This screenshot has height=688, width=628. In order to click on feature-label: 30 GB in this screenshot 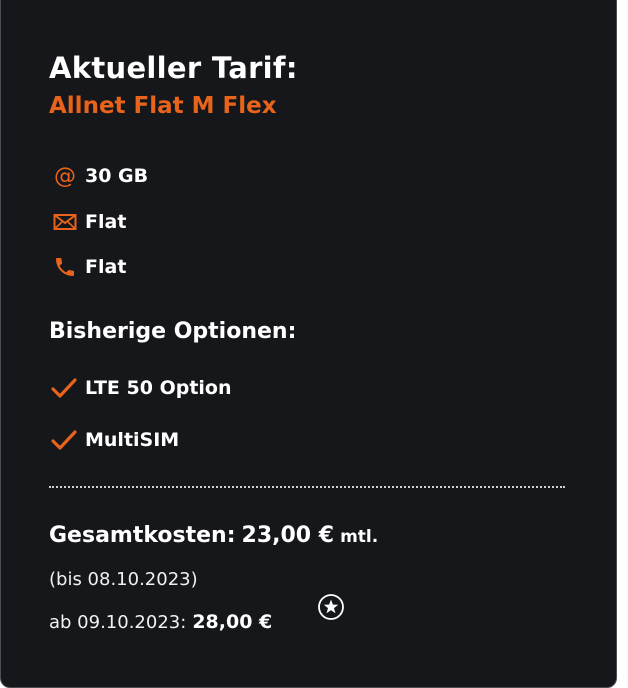, I will do `click(117, 176)`.